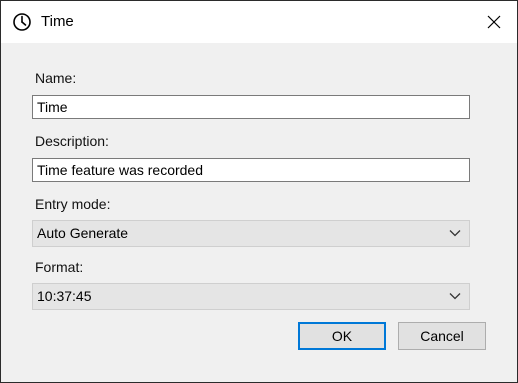 The image size is (518, 383). Describe the element at coordinates (73, 204) in the screenshot. I see `entry-mode-label: Entry mode:` at that location.